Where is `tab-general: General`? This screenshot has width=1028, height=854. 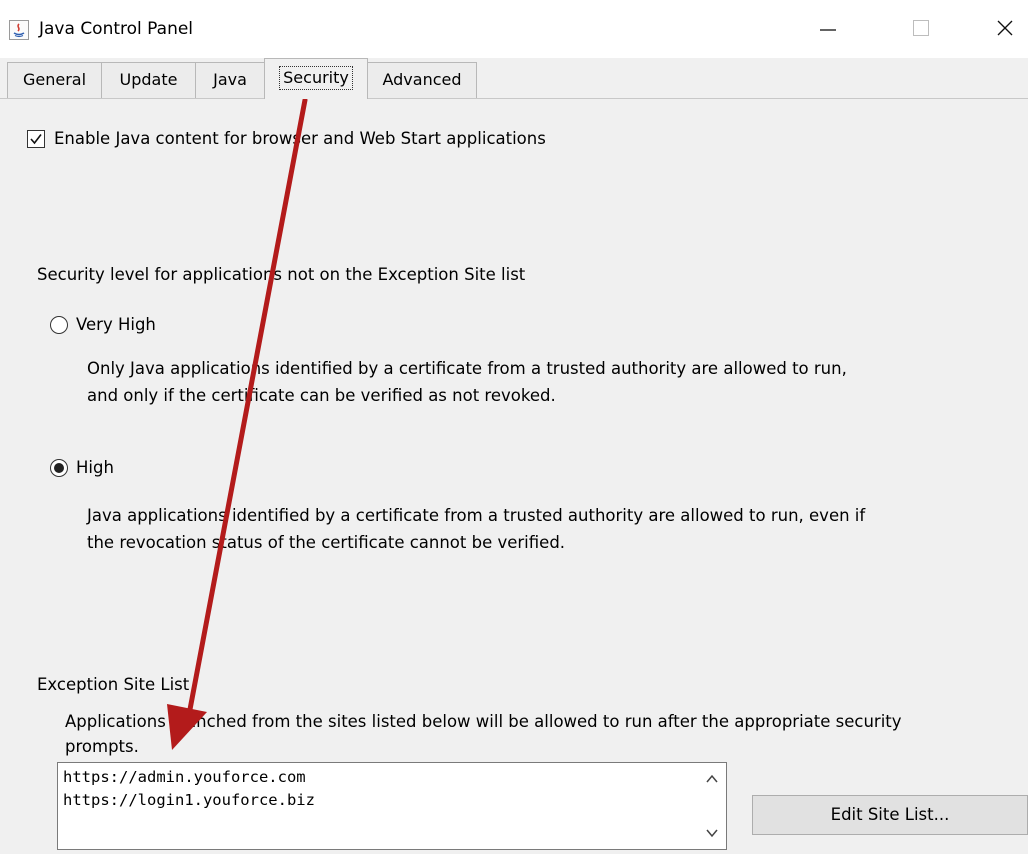
tab-general: General is located at coordinates (54, 80).